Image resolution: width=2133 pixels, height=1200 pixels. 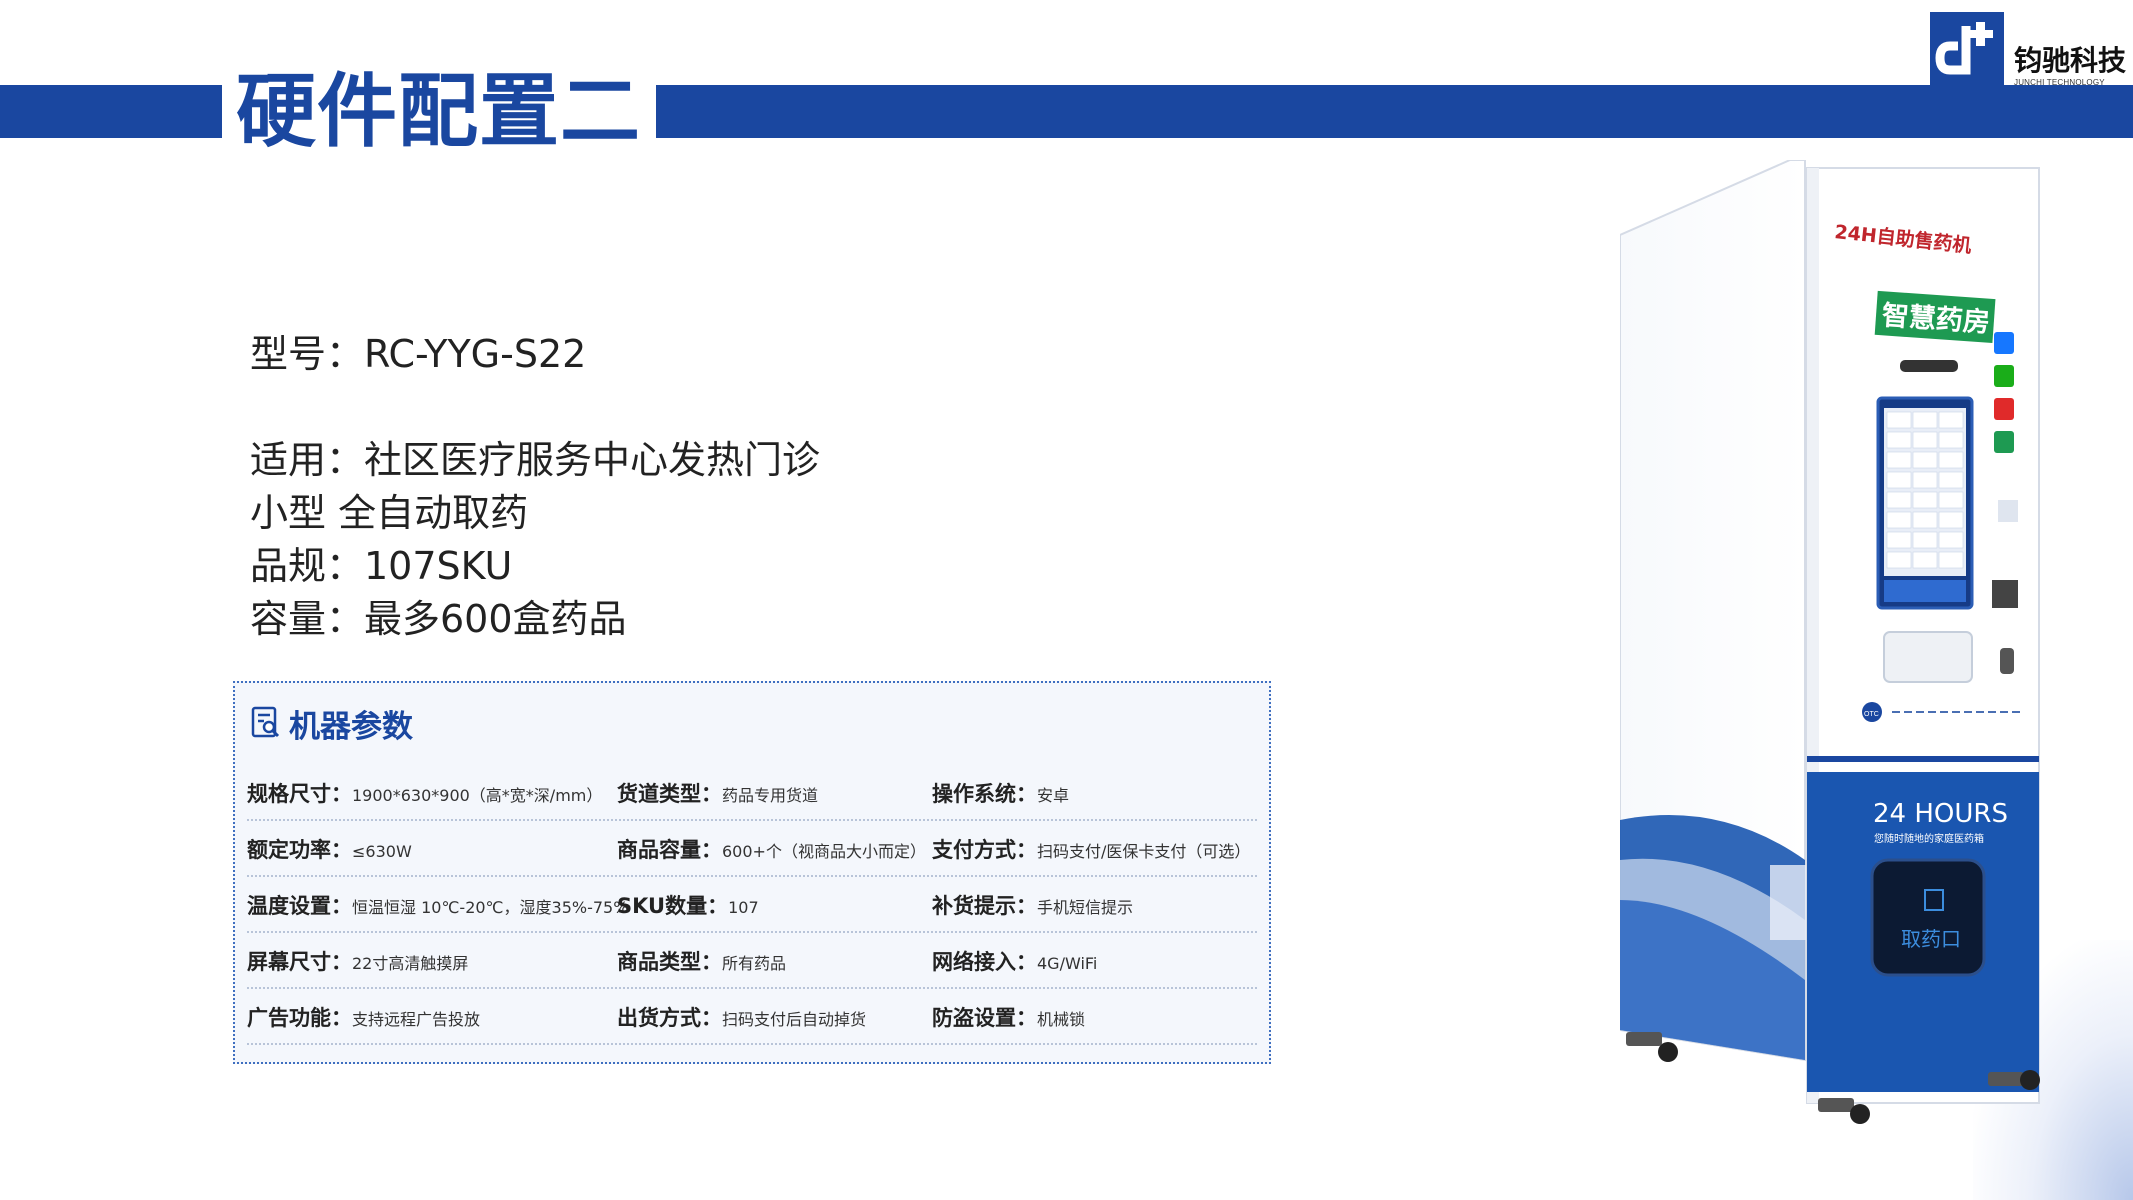 I want to click on spec-capacity: 容量：最多600盒药品, so click(x=438, y=619).